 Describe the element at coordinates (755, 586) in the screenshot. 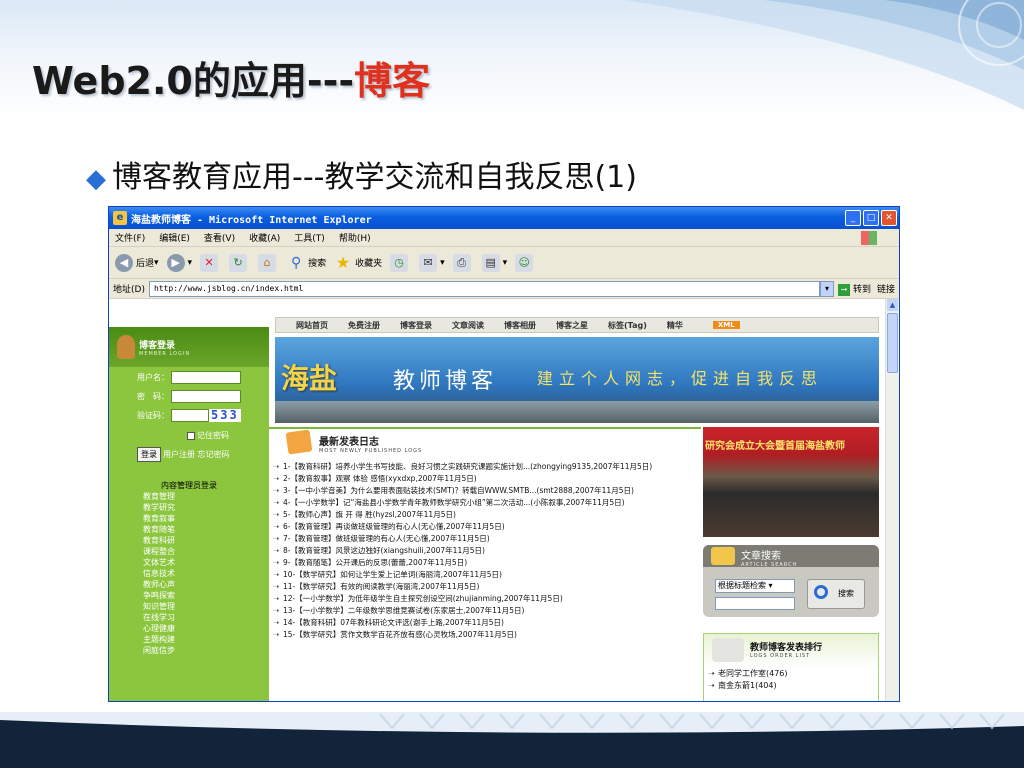

I see `search-mode-select: 根据标题检索 ▾` at that location.